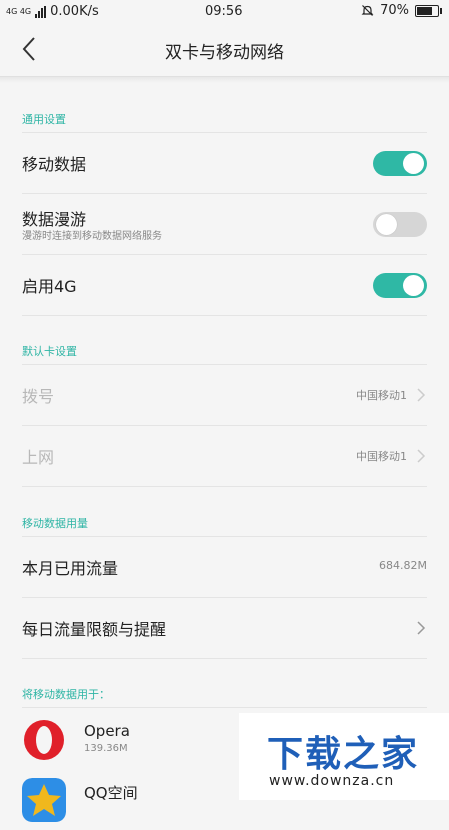 Image resolution: width=449 pixels, height=830 pixels. What do you see at coordinates (224, 628) in the screenshot?
I see `daily-limit-row: 每日流量限额与提醒` at bounding box center [224, 628].